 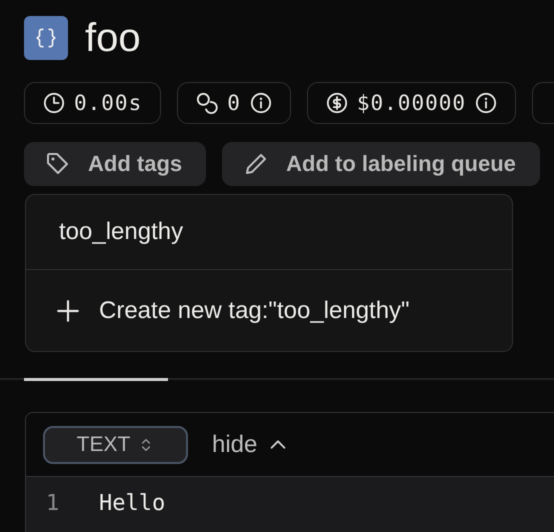 What do you see at coordinates (381, 164) in the screenshot?
I see `add-to-queue-button: Add to labeling queue` at bounding box center [381, 164].